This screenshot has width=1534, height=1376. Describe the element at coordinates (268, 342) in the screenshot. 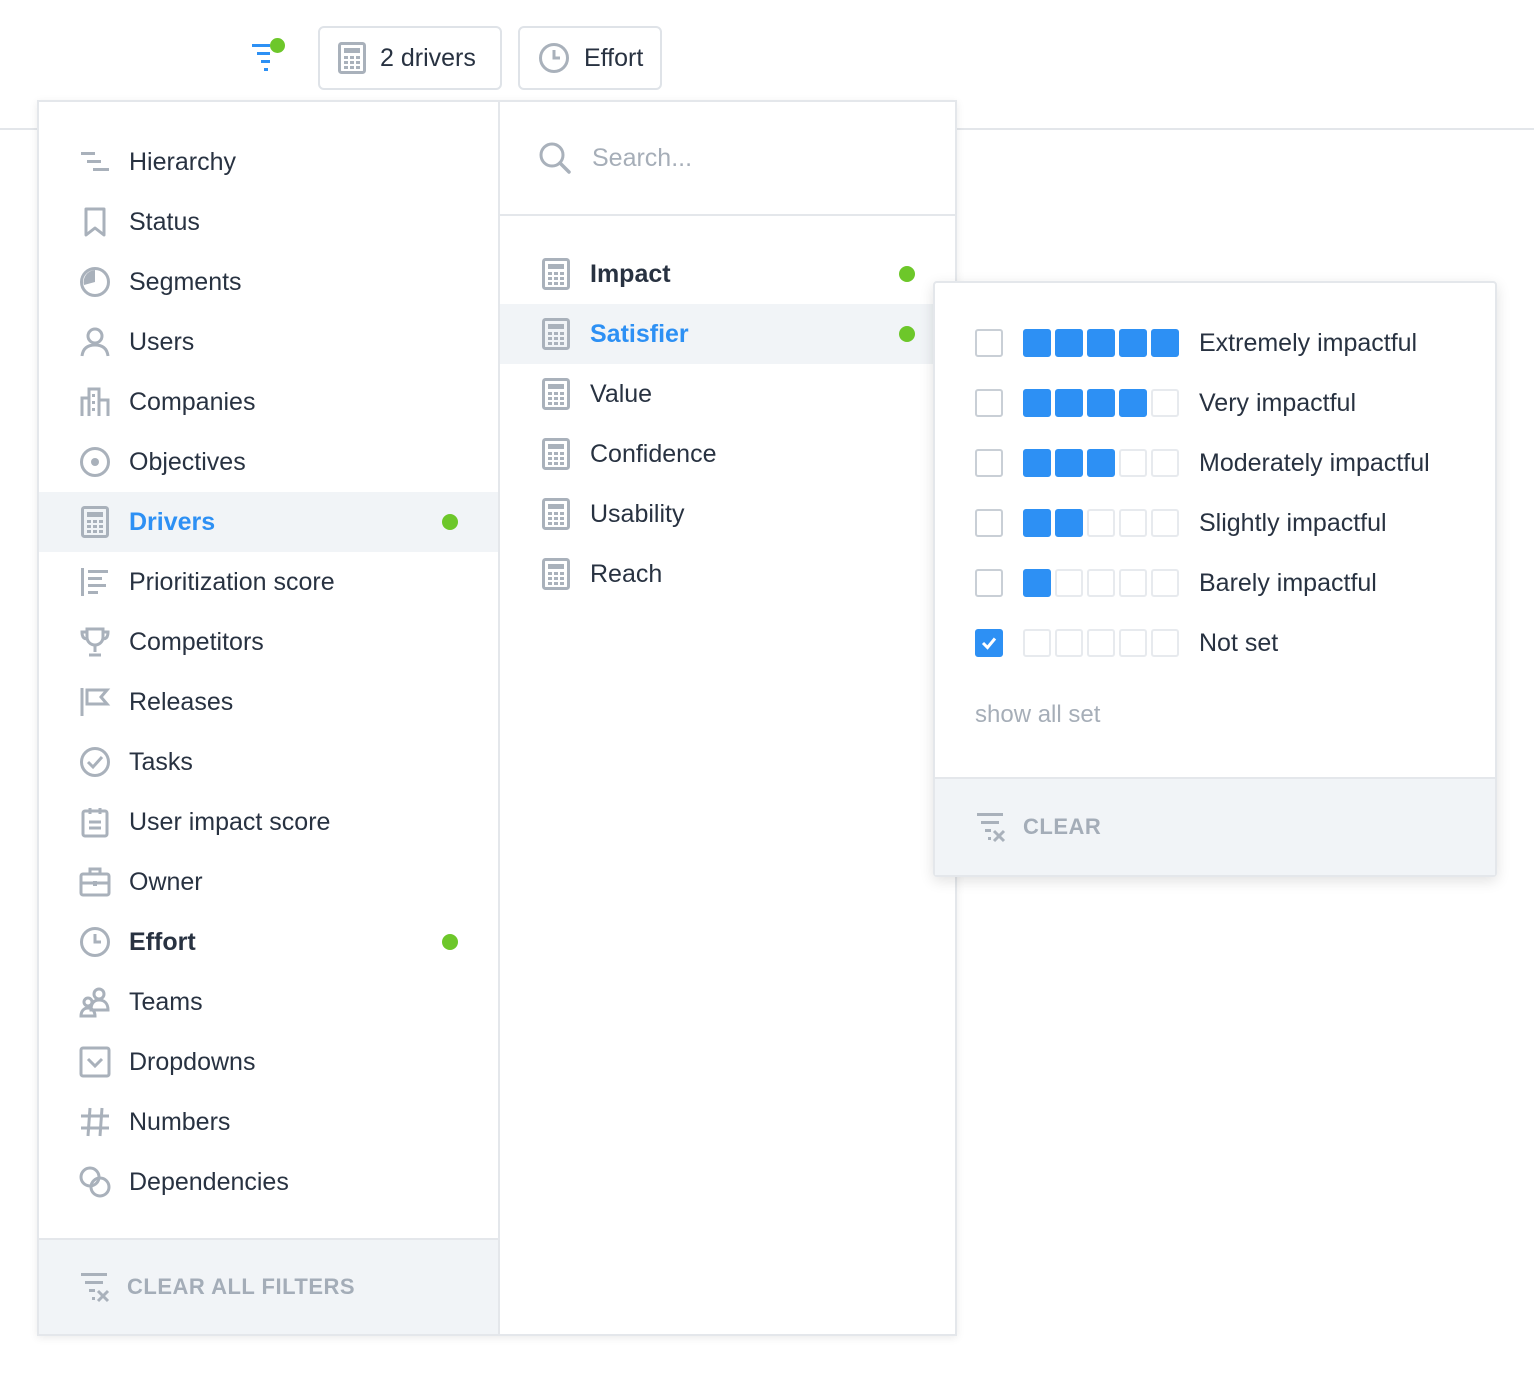

I see `category-item-users: Users` at that location.